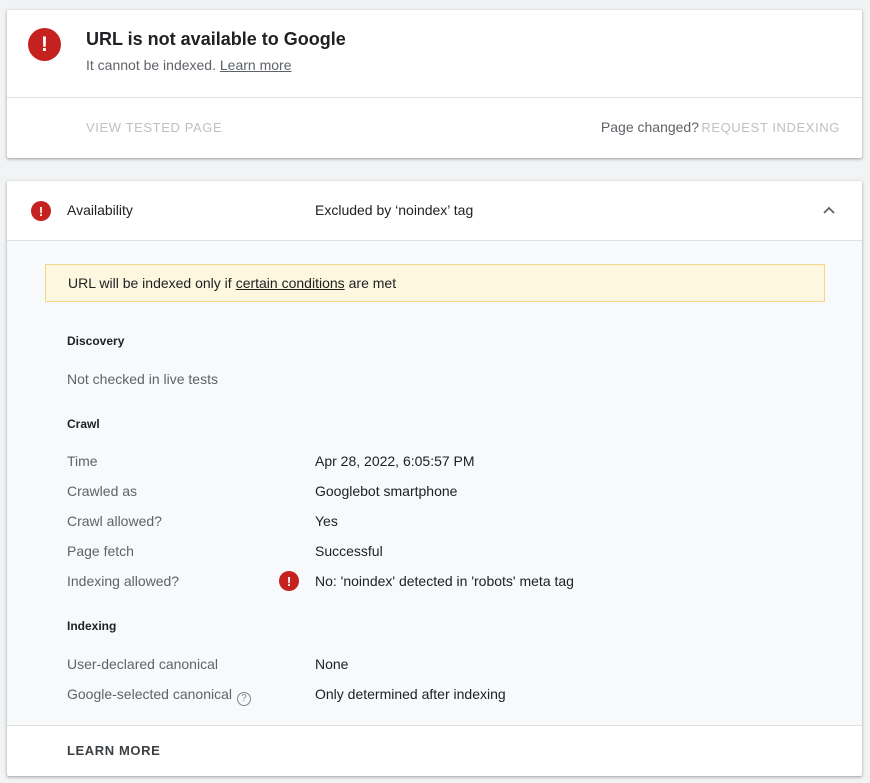  I want to click on notice-prefix: URL will be indexed only if, so click(150, 283).